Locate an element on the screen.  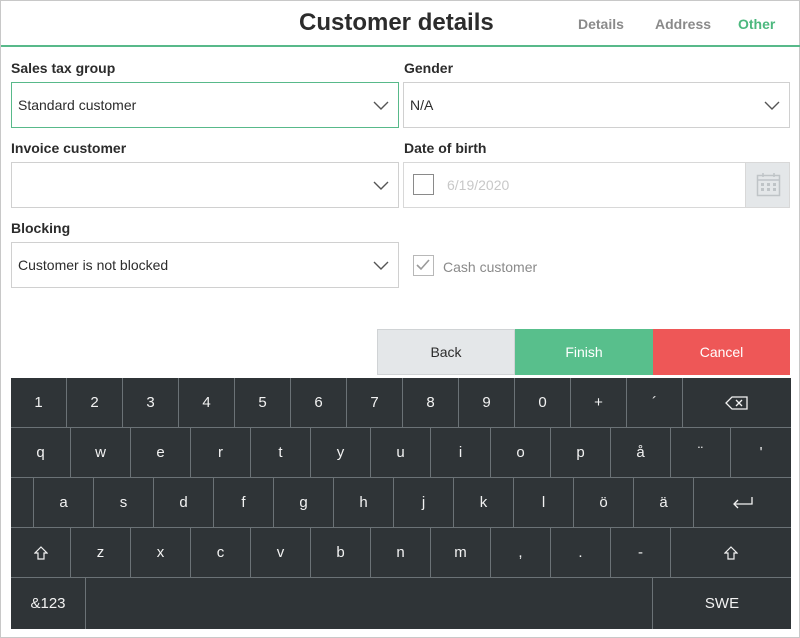
header: Customer details Details Address Other is located at coordinates (400, 24).